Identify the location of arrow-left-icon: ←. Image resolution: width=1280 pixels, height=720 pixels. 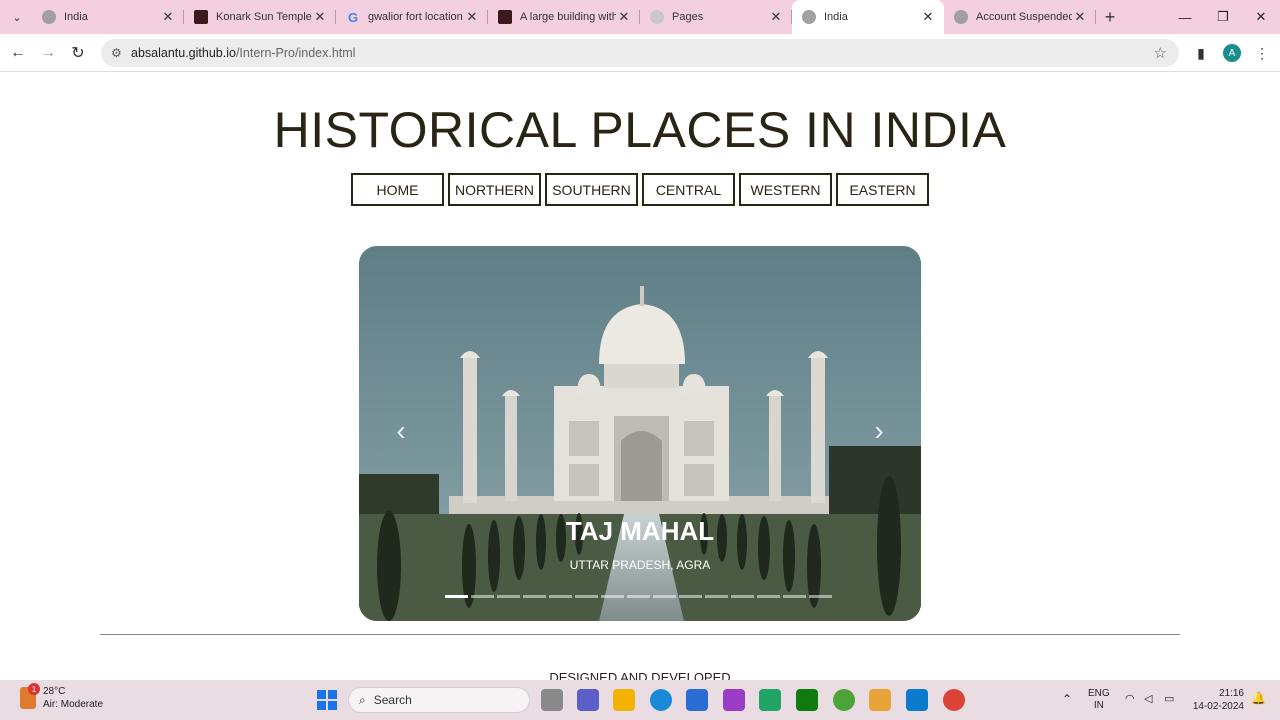
(18, 52).